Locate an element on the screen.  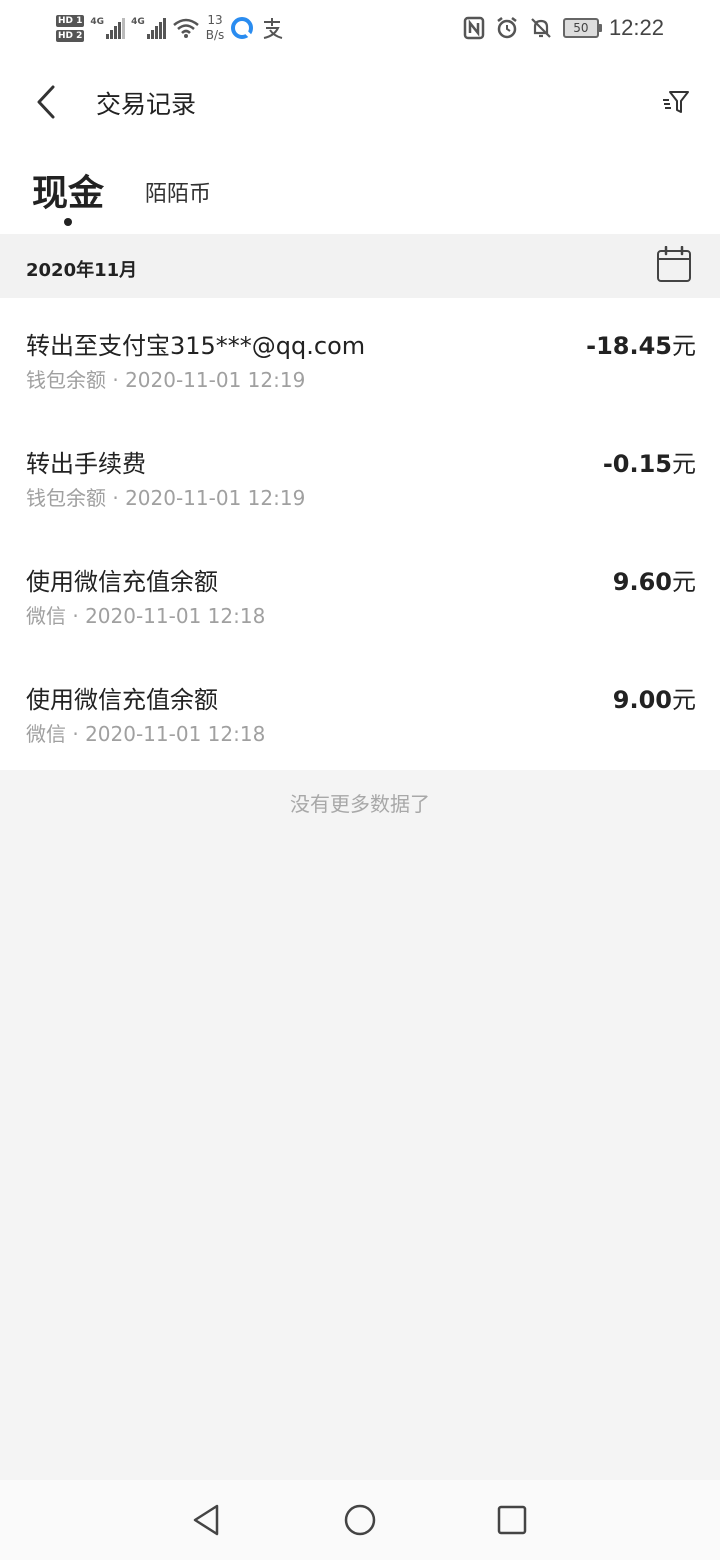
tab-bar: 现金 陌陌币 is located at coordinates (360, 192).